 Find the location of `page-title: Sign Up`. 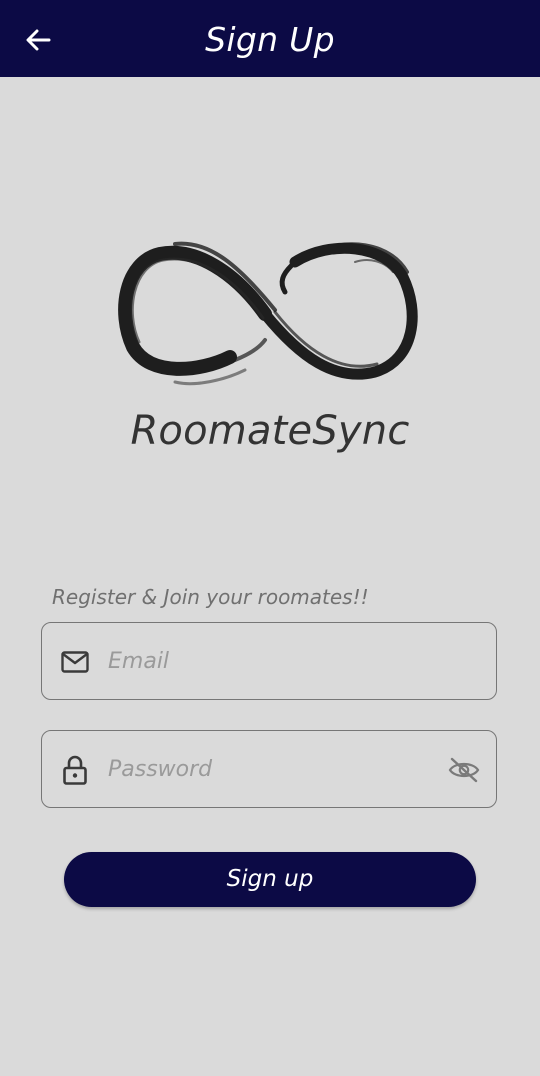

page-title: Sign Up is located at coordinates (270, 39).